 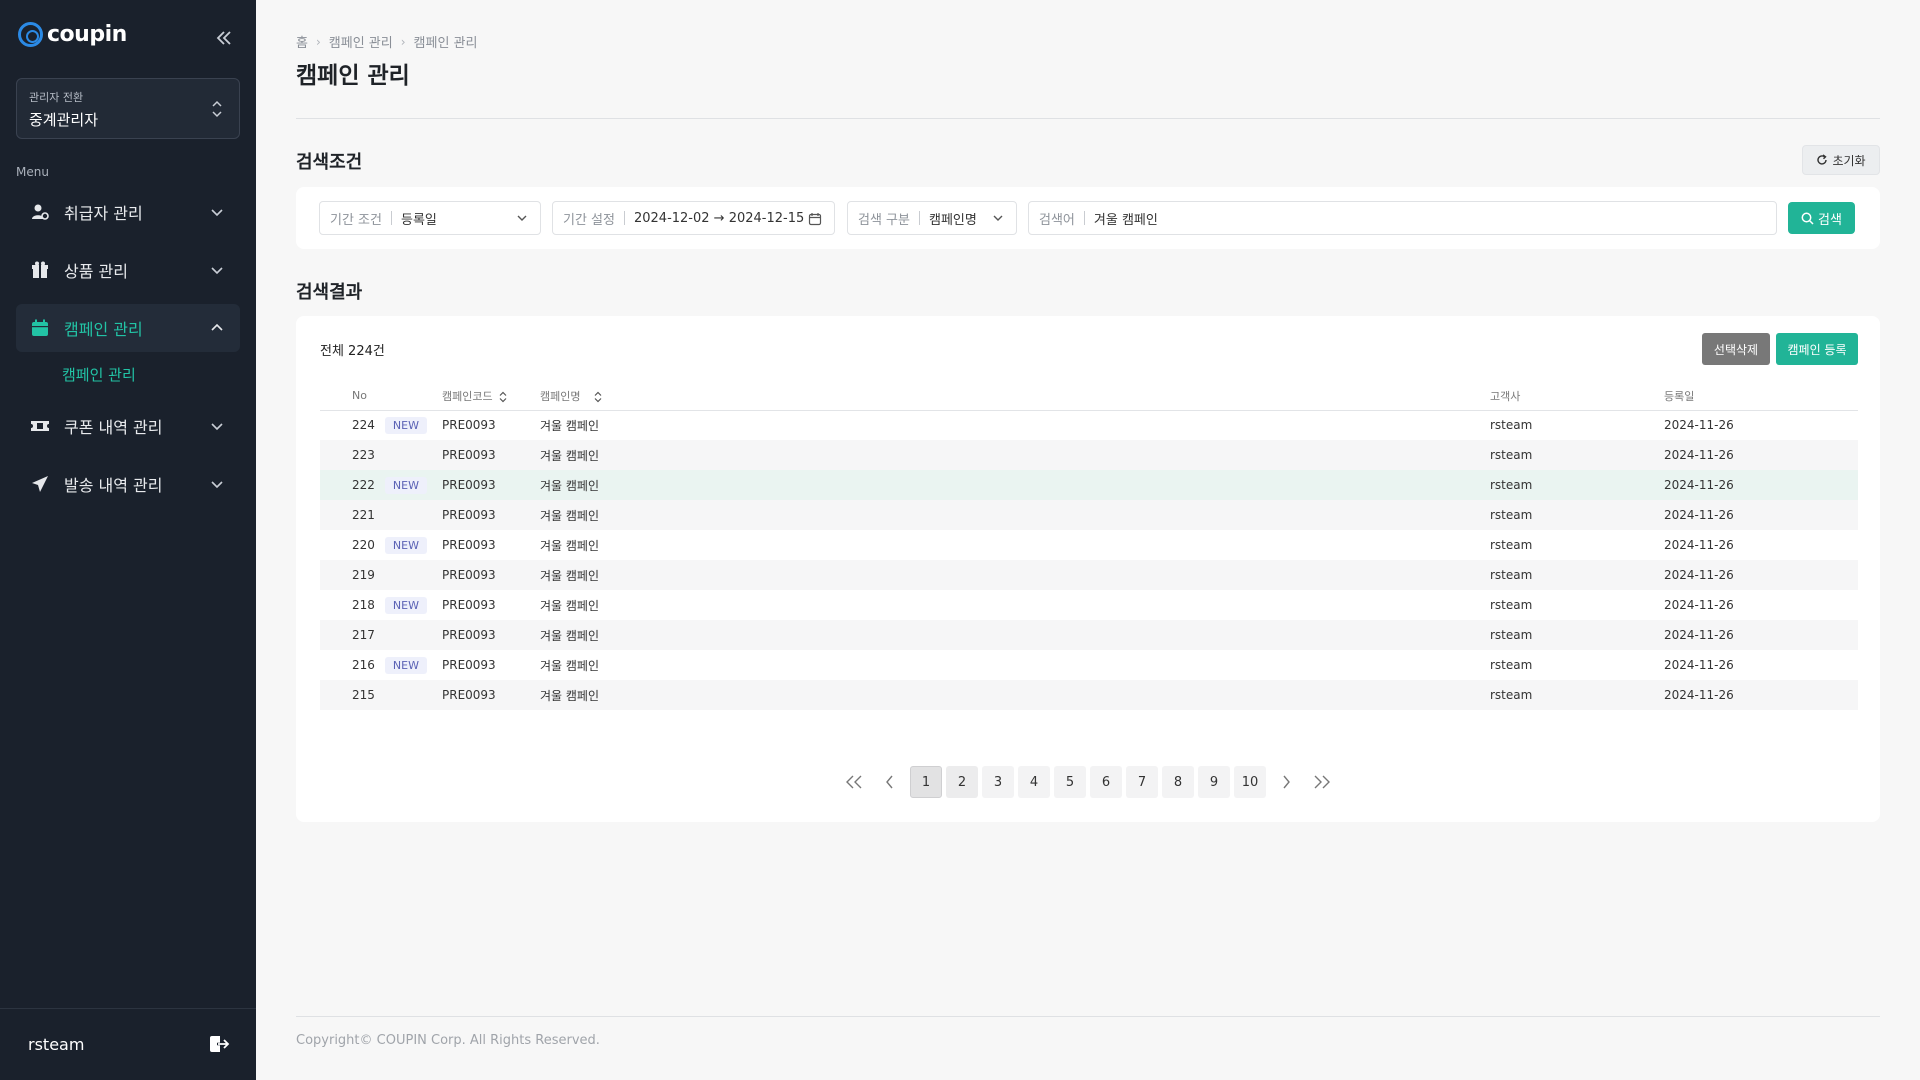 What do you see at coordinates (128, 484) in the screenshot?
I see `sidebar-item-send-history: 발송 내역 관리` at bounding box center [128, 484].